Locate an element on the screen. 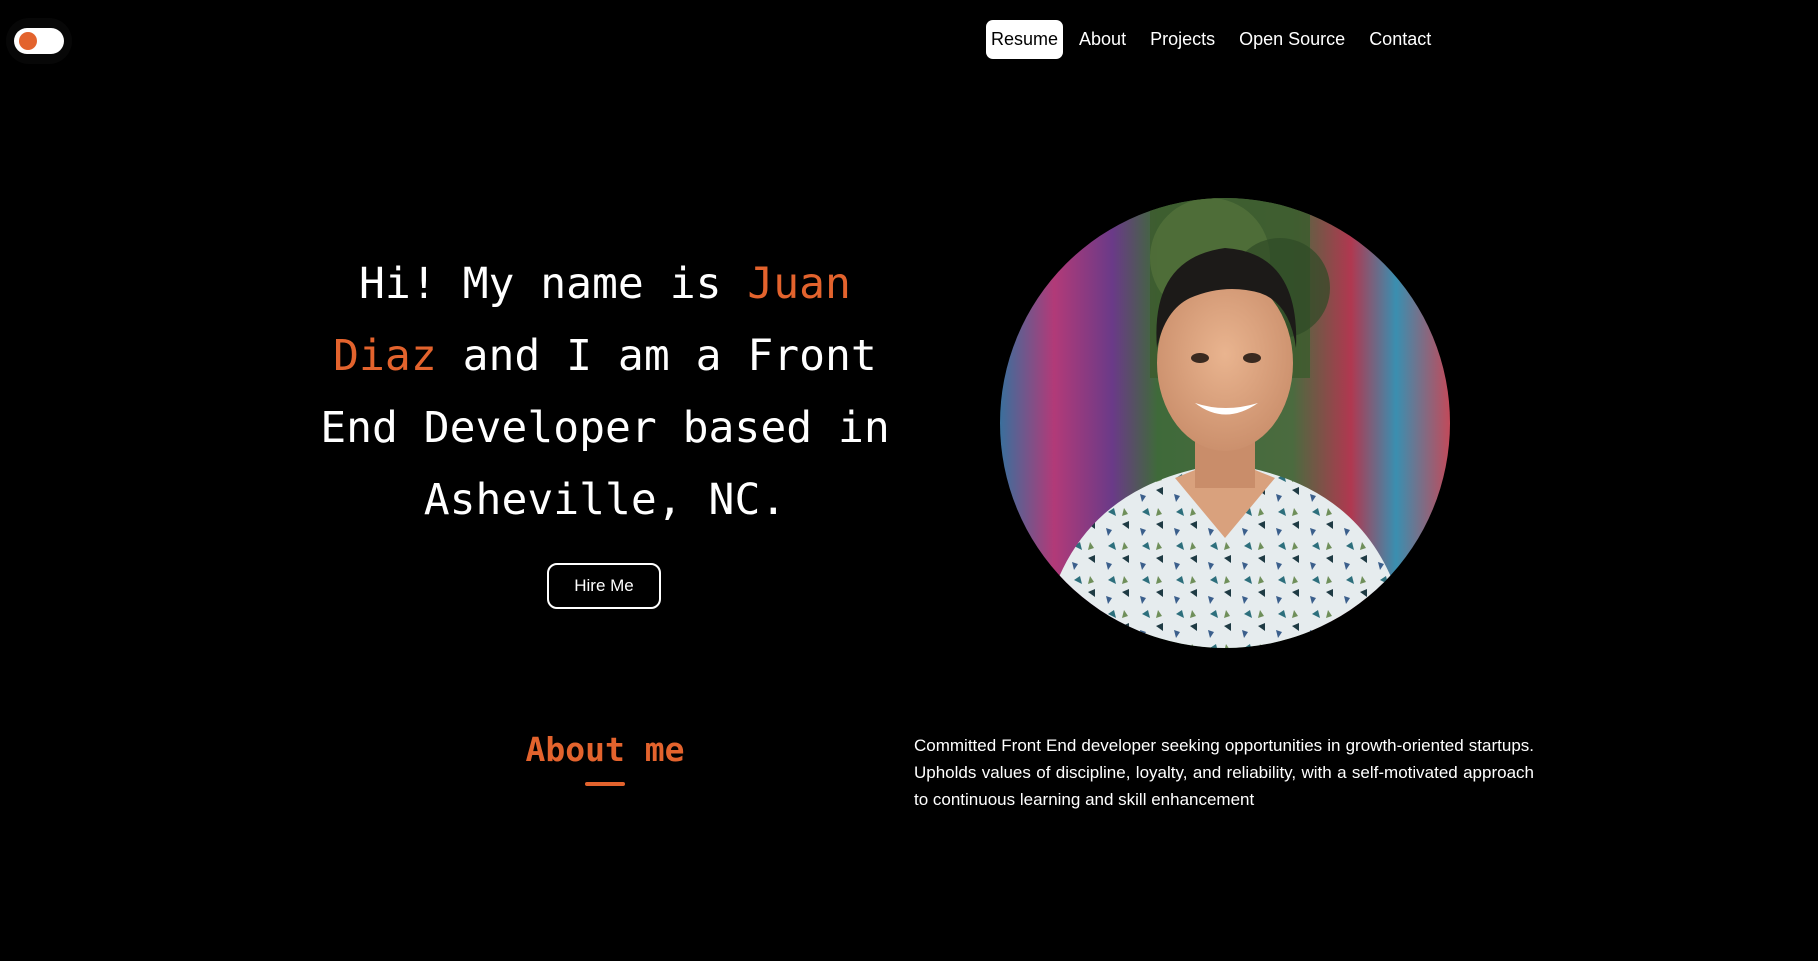 The width and height of the screenshot is (1818, 961). about-heading: About me is located at coordinates (605, 749).